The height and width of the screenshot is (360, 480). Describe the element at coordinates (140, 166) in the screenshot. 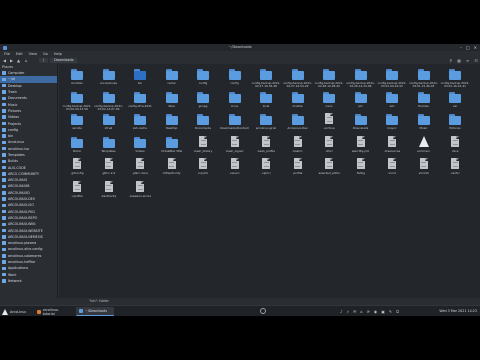

I see `file-item: .gtkrc.mine` at that location.